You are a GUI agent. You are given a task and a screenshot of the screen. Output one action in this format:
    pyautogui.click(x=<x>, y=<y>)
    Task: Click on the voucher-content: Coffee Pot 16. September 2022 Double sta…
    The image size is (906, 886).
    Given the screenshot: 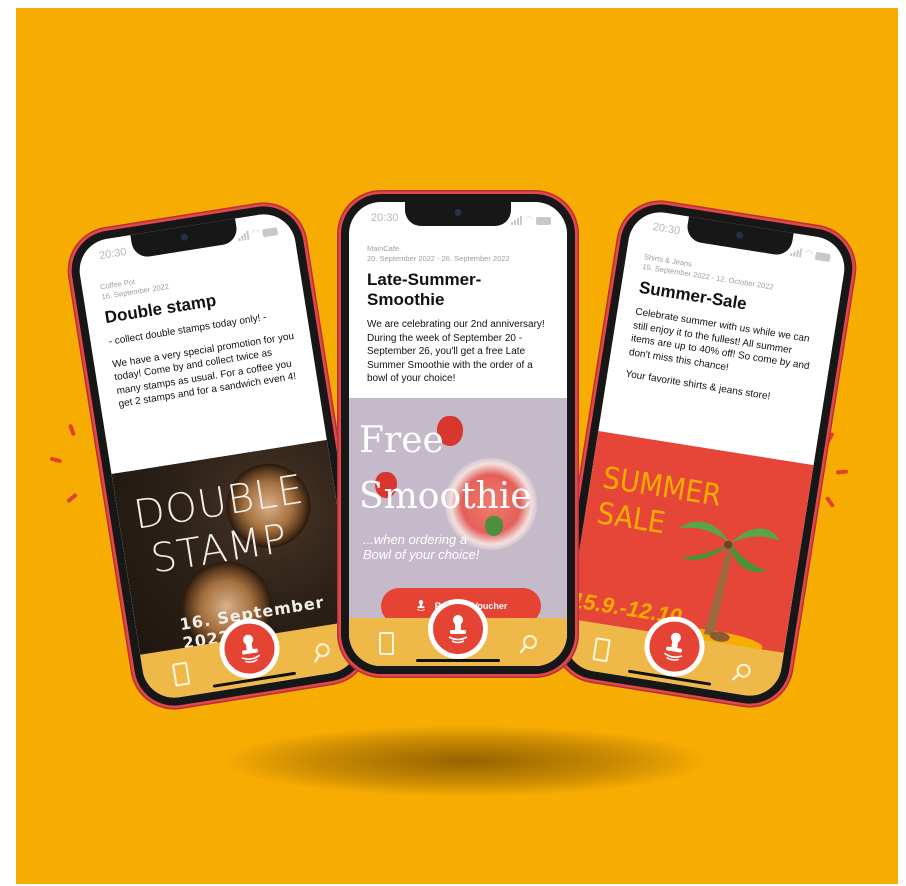 What is the action you would take?
    pyautogui.click(x=202, y=336)
    